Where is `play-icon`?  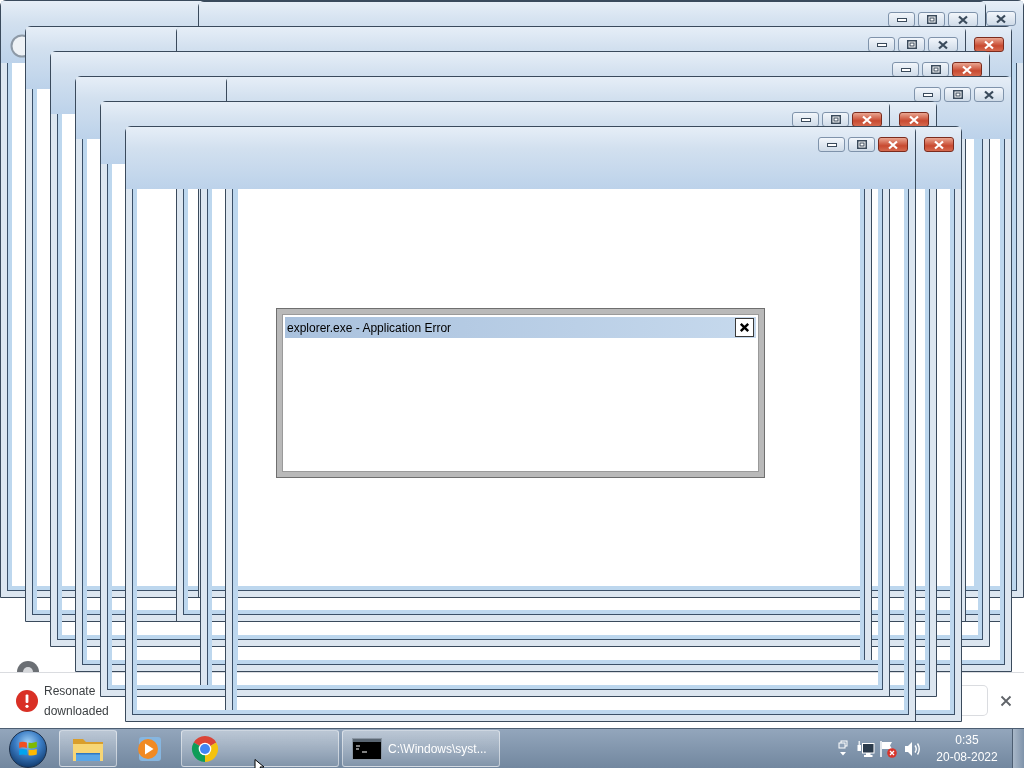 play-icon is located at coordinates (149, 748).